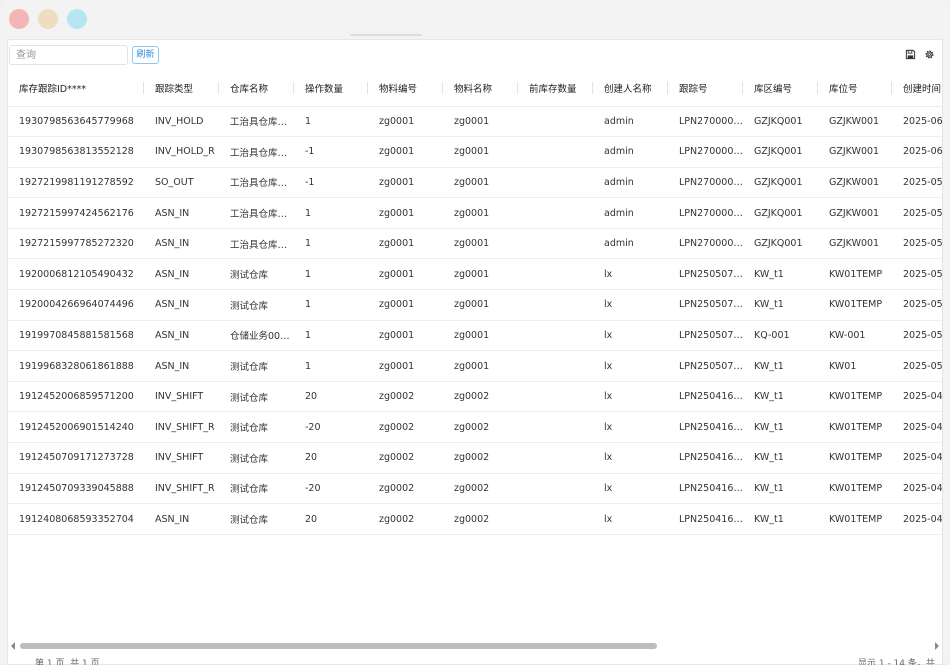 The height and width of the screenshot is (665, 950). I want to click on record-count: 显示 1 - 14 条，共 14 条, so click(896, 662).